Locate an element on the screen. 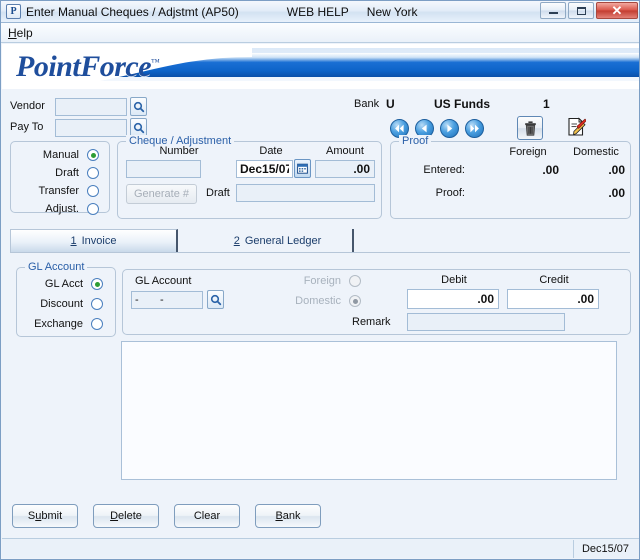  brand-banner: PointForce™ is located at coordinates (320, 66).